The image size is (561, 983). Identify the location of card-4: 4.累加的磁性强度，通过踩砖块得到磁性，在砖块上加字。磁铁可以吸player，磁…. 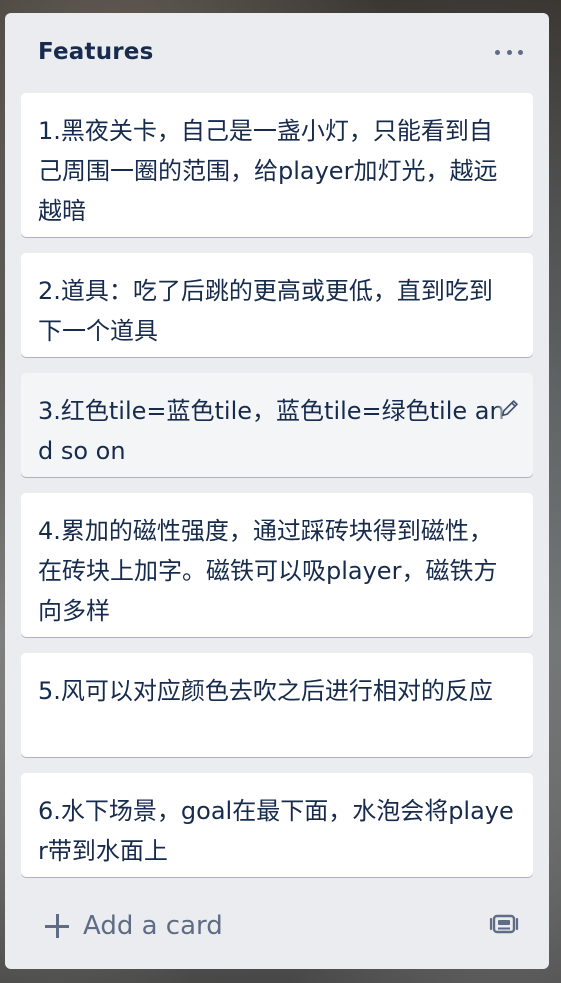
(277, 565).